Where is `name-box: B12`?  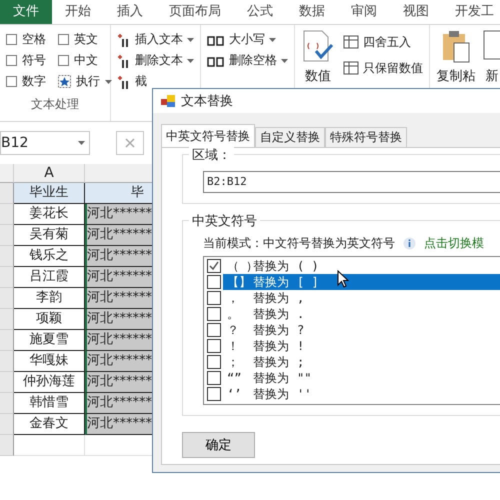
name-box: B12 is located at coordinates (45, 143).